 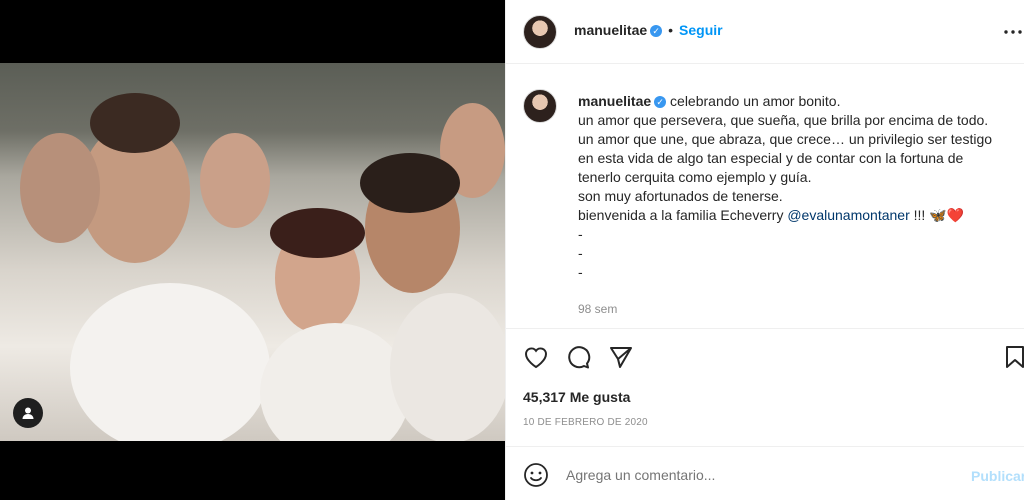 I want to click on caption-time: 98 sem, so click(x=597, y=309).